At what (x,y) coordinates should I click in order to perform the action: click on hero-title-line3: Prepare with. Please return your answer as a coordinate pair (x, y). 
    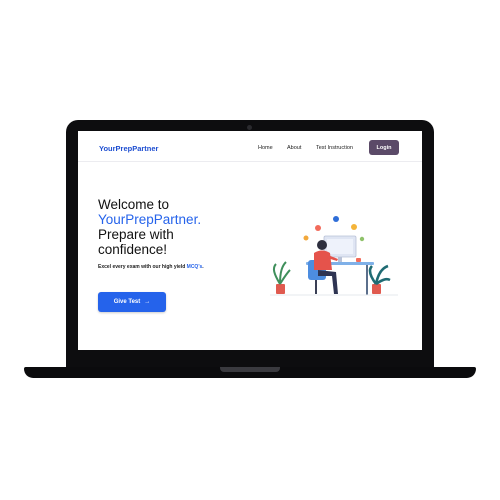
    Looking at the image, I should click on (136, 234).